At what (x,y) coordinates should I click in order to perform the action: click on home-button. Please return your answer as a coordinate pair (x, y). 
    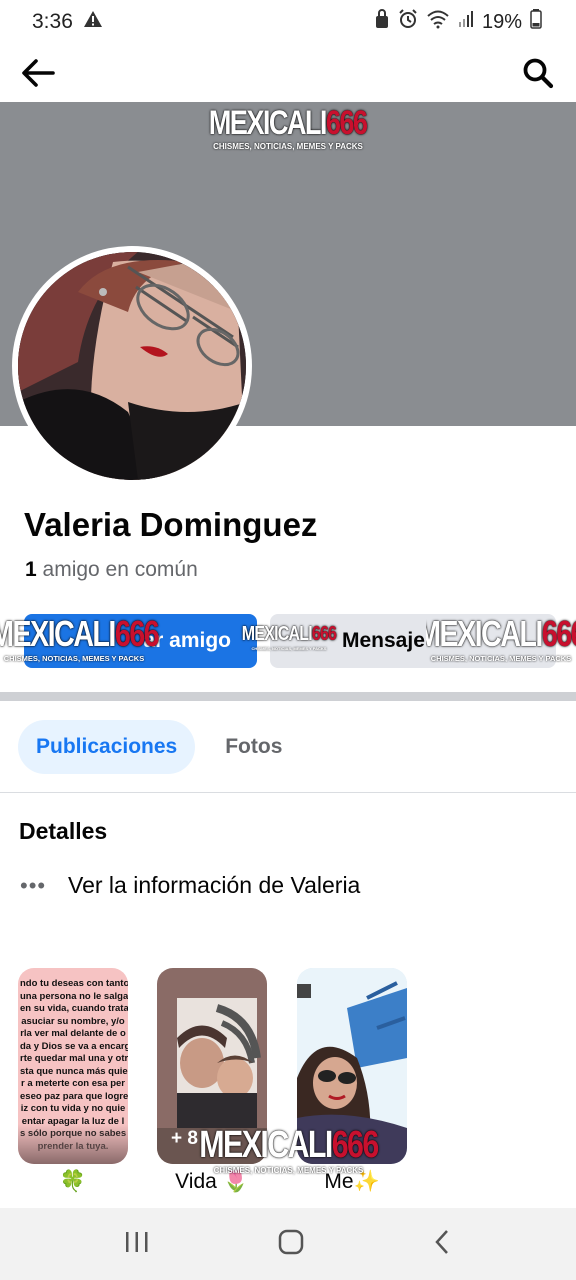
    Looking at the image, I should click on (291, 1244).